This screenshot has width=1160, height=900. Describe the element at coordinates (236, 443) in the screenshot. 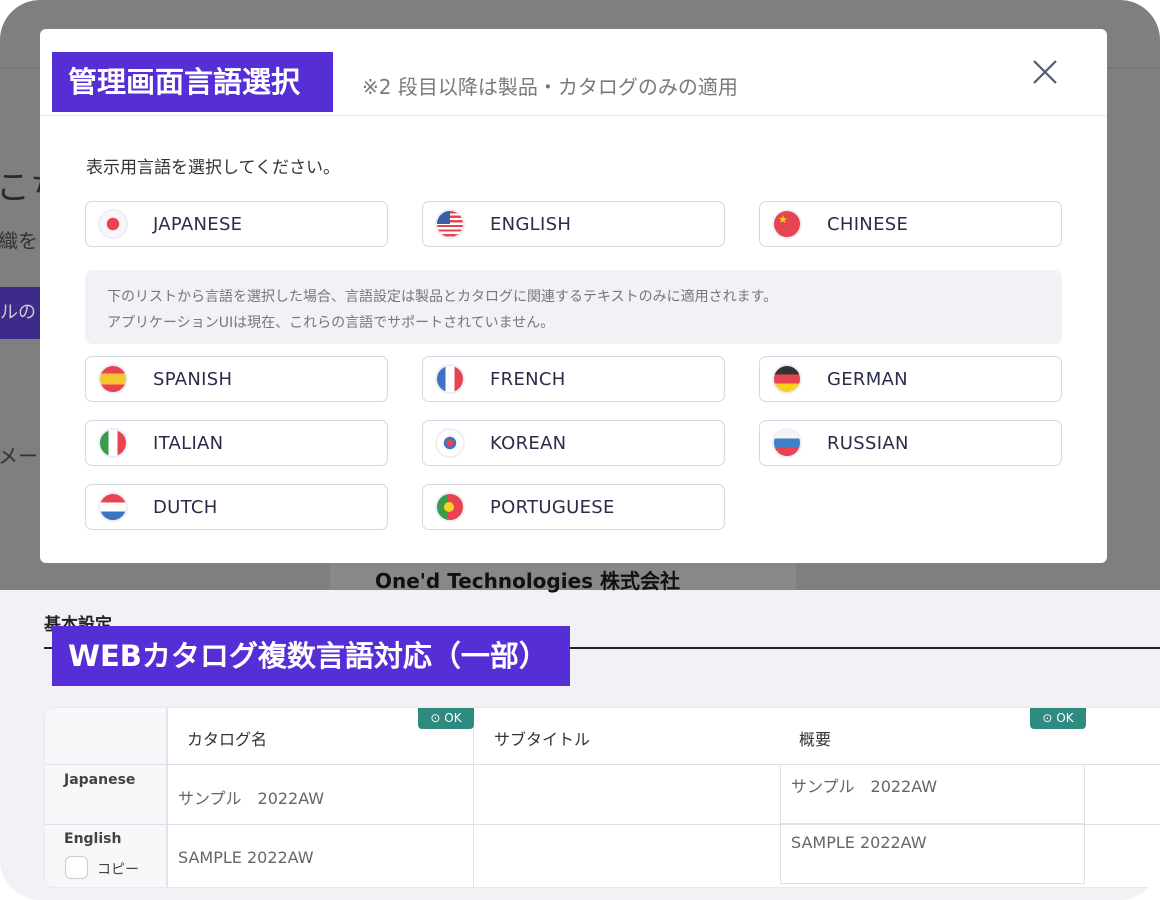

I see `language-option-italian: ITALIAN` at that location.